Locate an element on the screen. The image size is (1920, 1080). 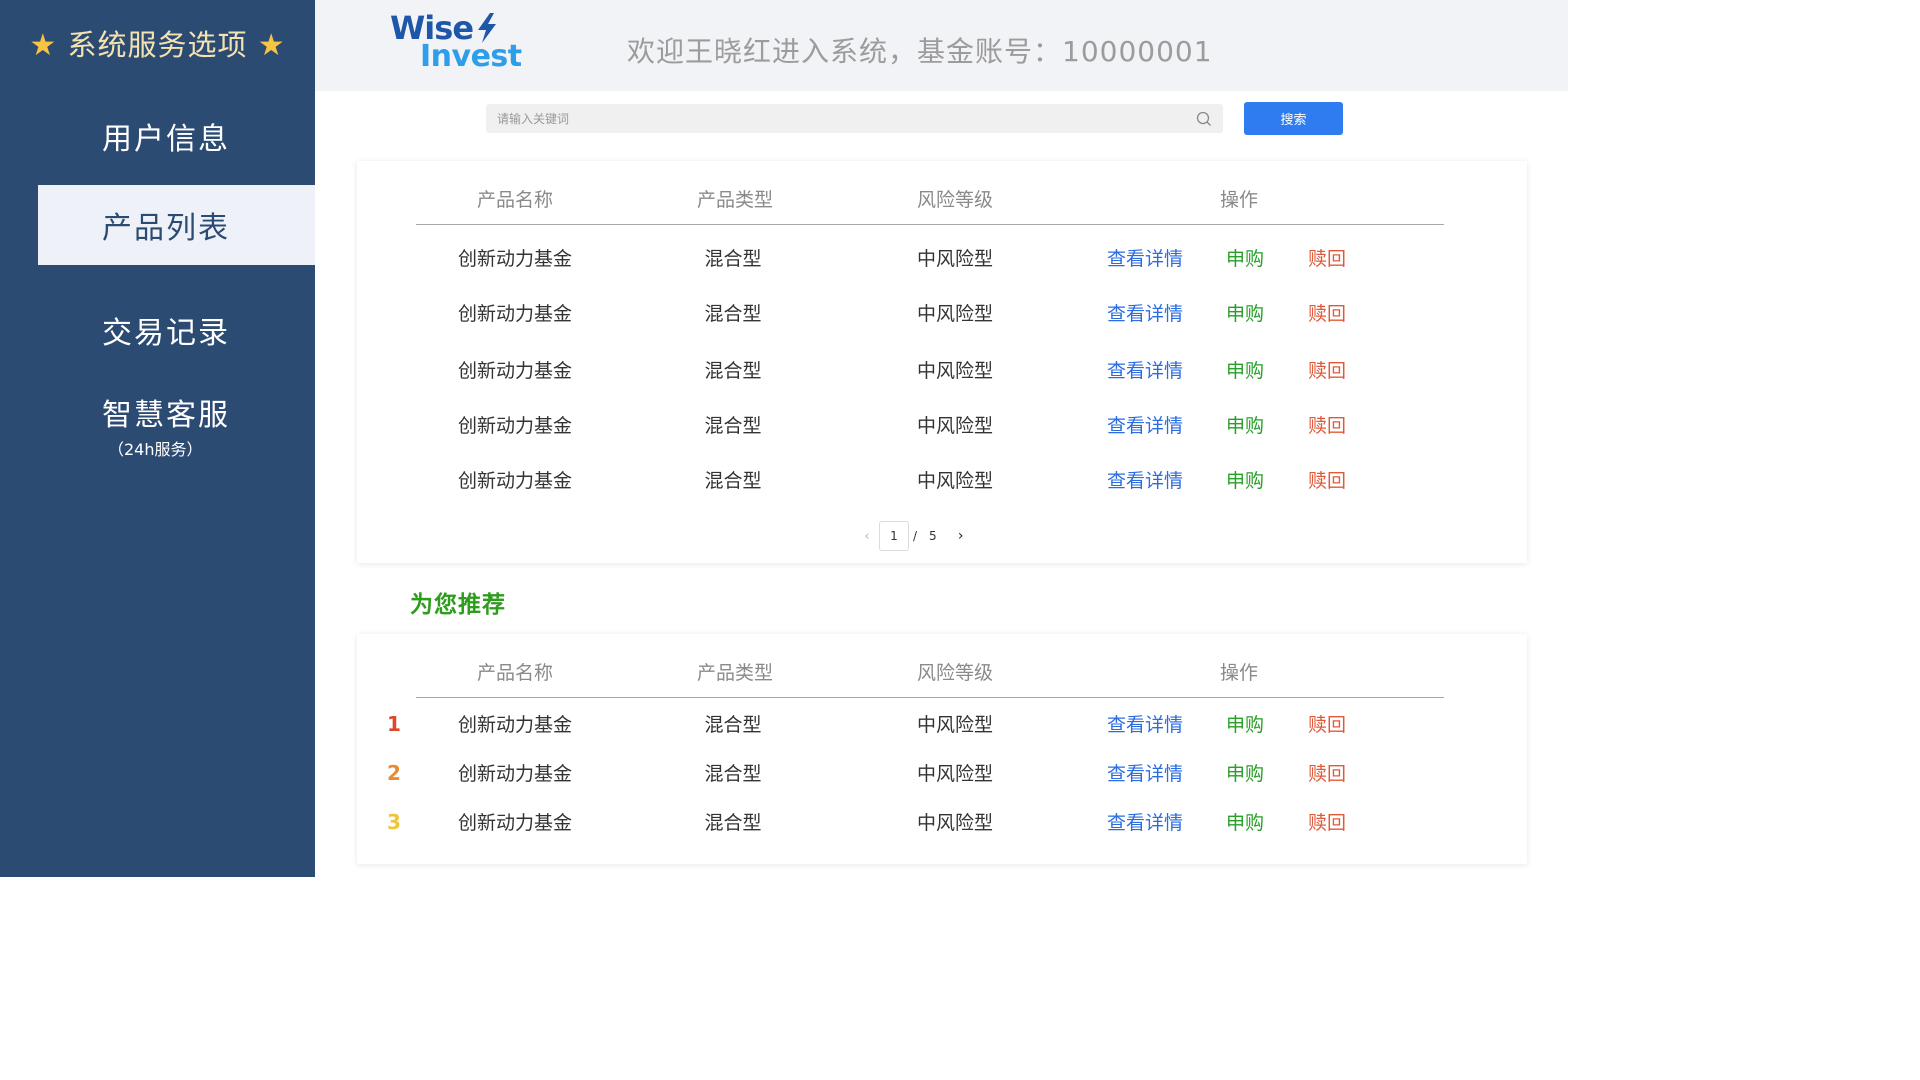
sidebar-item-label: 交易记录 is located at coordinates (166, 333).